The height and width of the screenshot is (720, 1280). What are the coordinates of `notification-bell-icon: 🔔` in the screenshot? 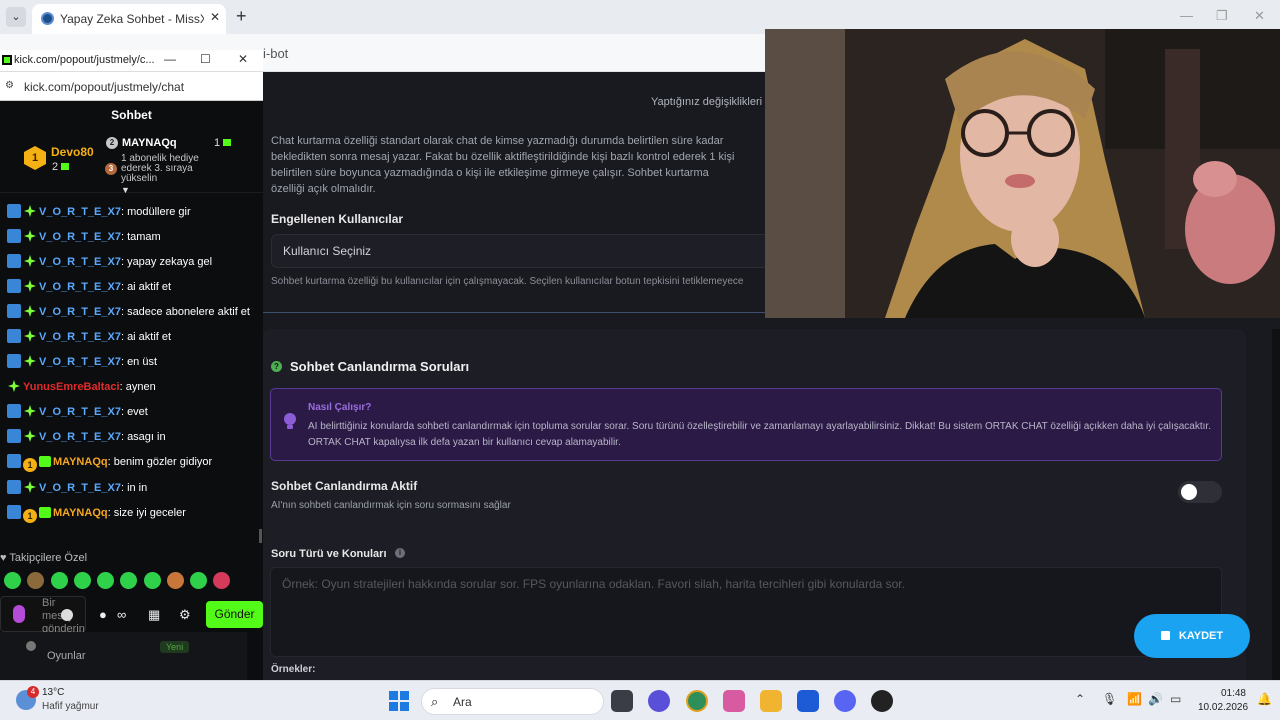 It's located at (1264, 699).